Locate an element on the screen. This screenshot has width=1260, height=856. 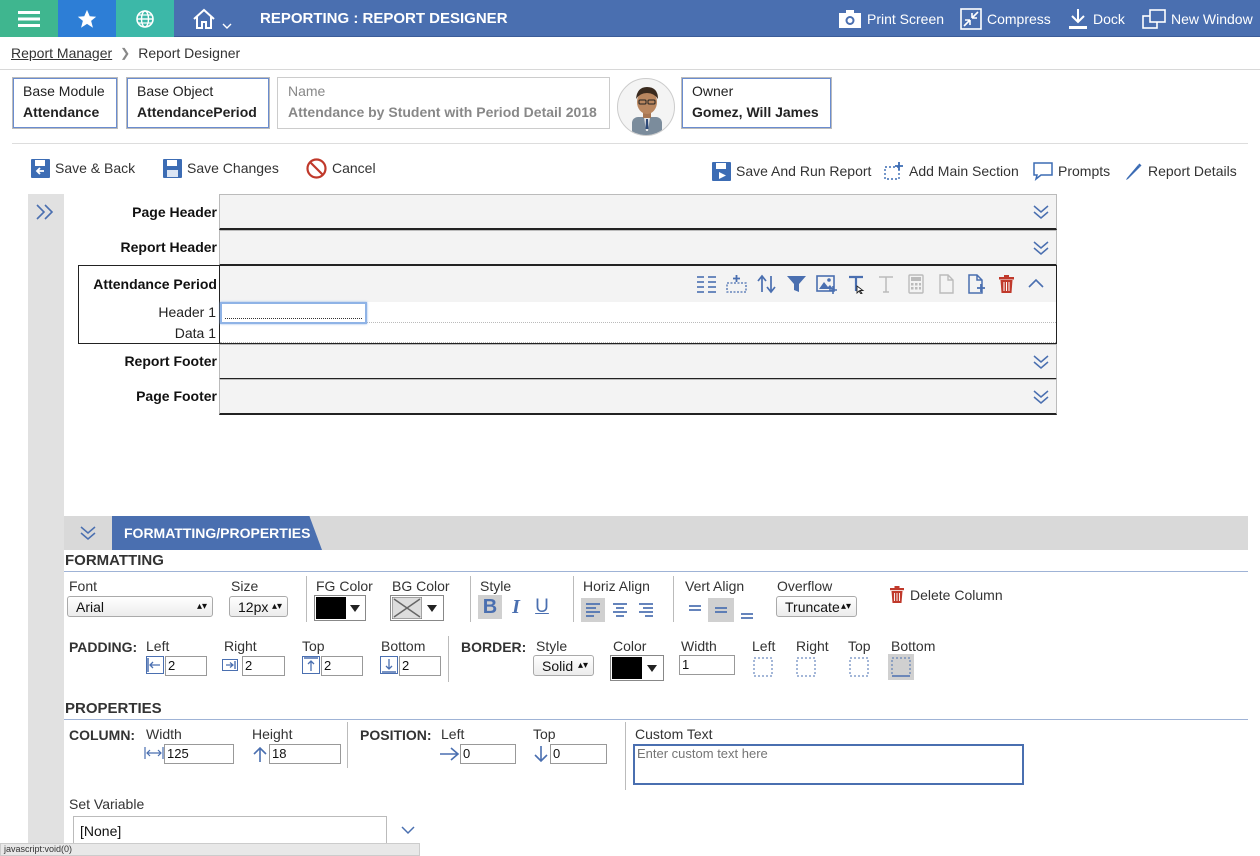
compress-button: Compress is located at coordinates (1005, 18).